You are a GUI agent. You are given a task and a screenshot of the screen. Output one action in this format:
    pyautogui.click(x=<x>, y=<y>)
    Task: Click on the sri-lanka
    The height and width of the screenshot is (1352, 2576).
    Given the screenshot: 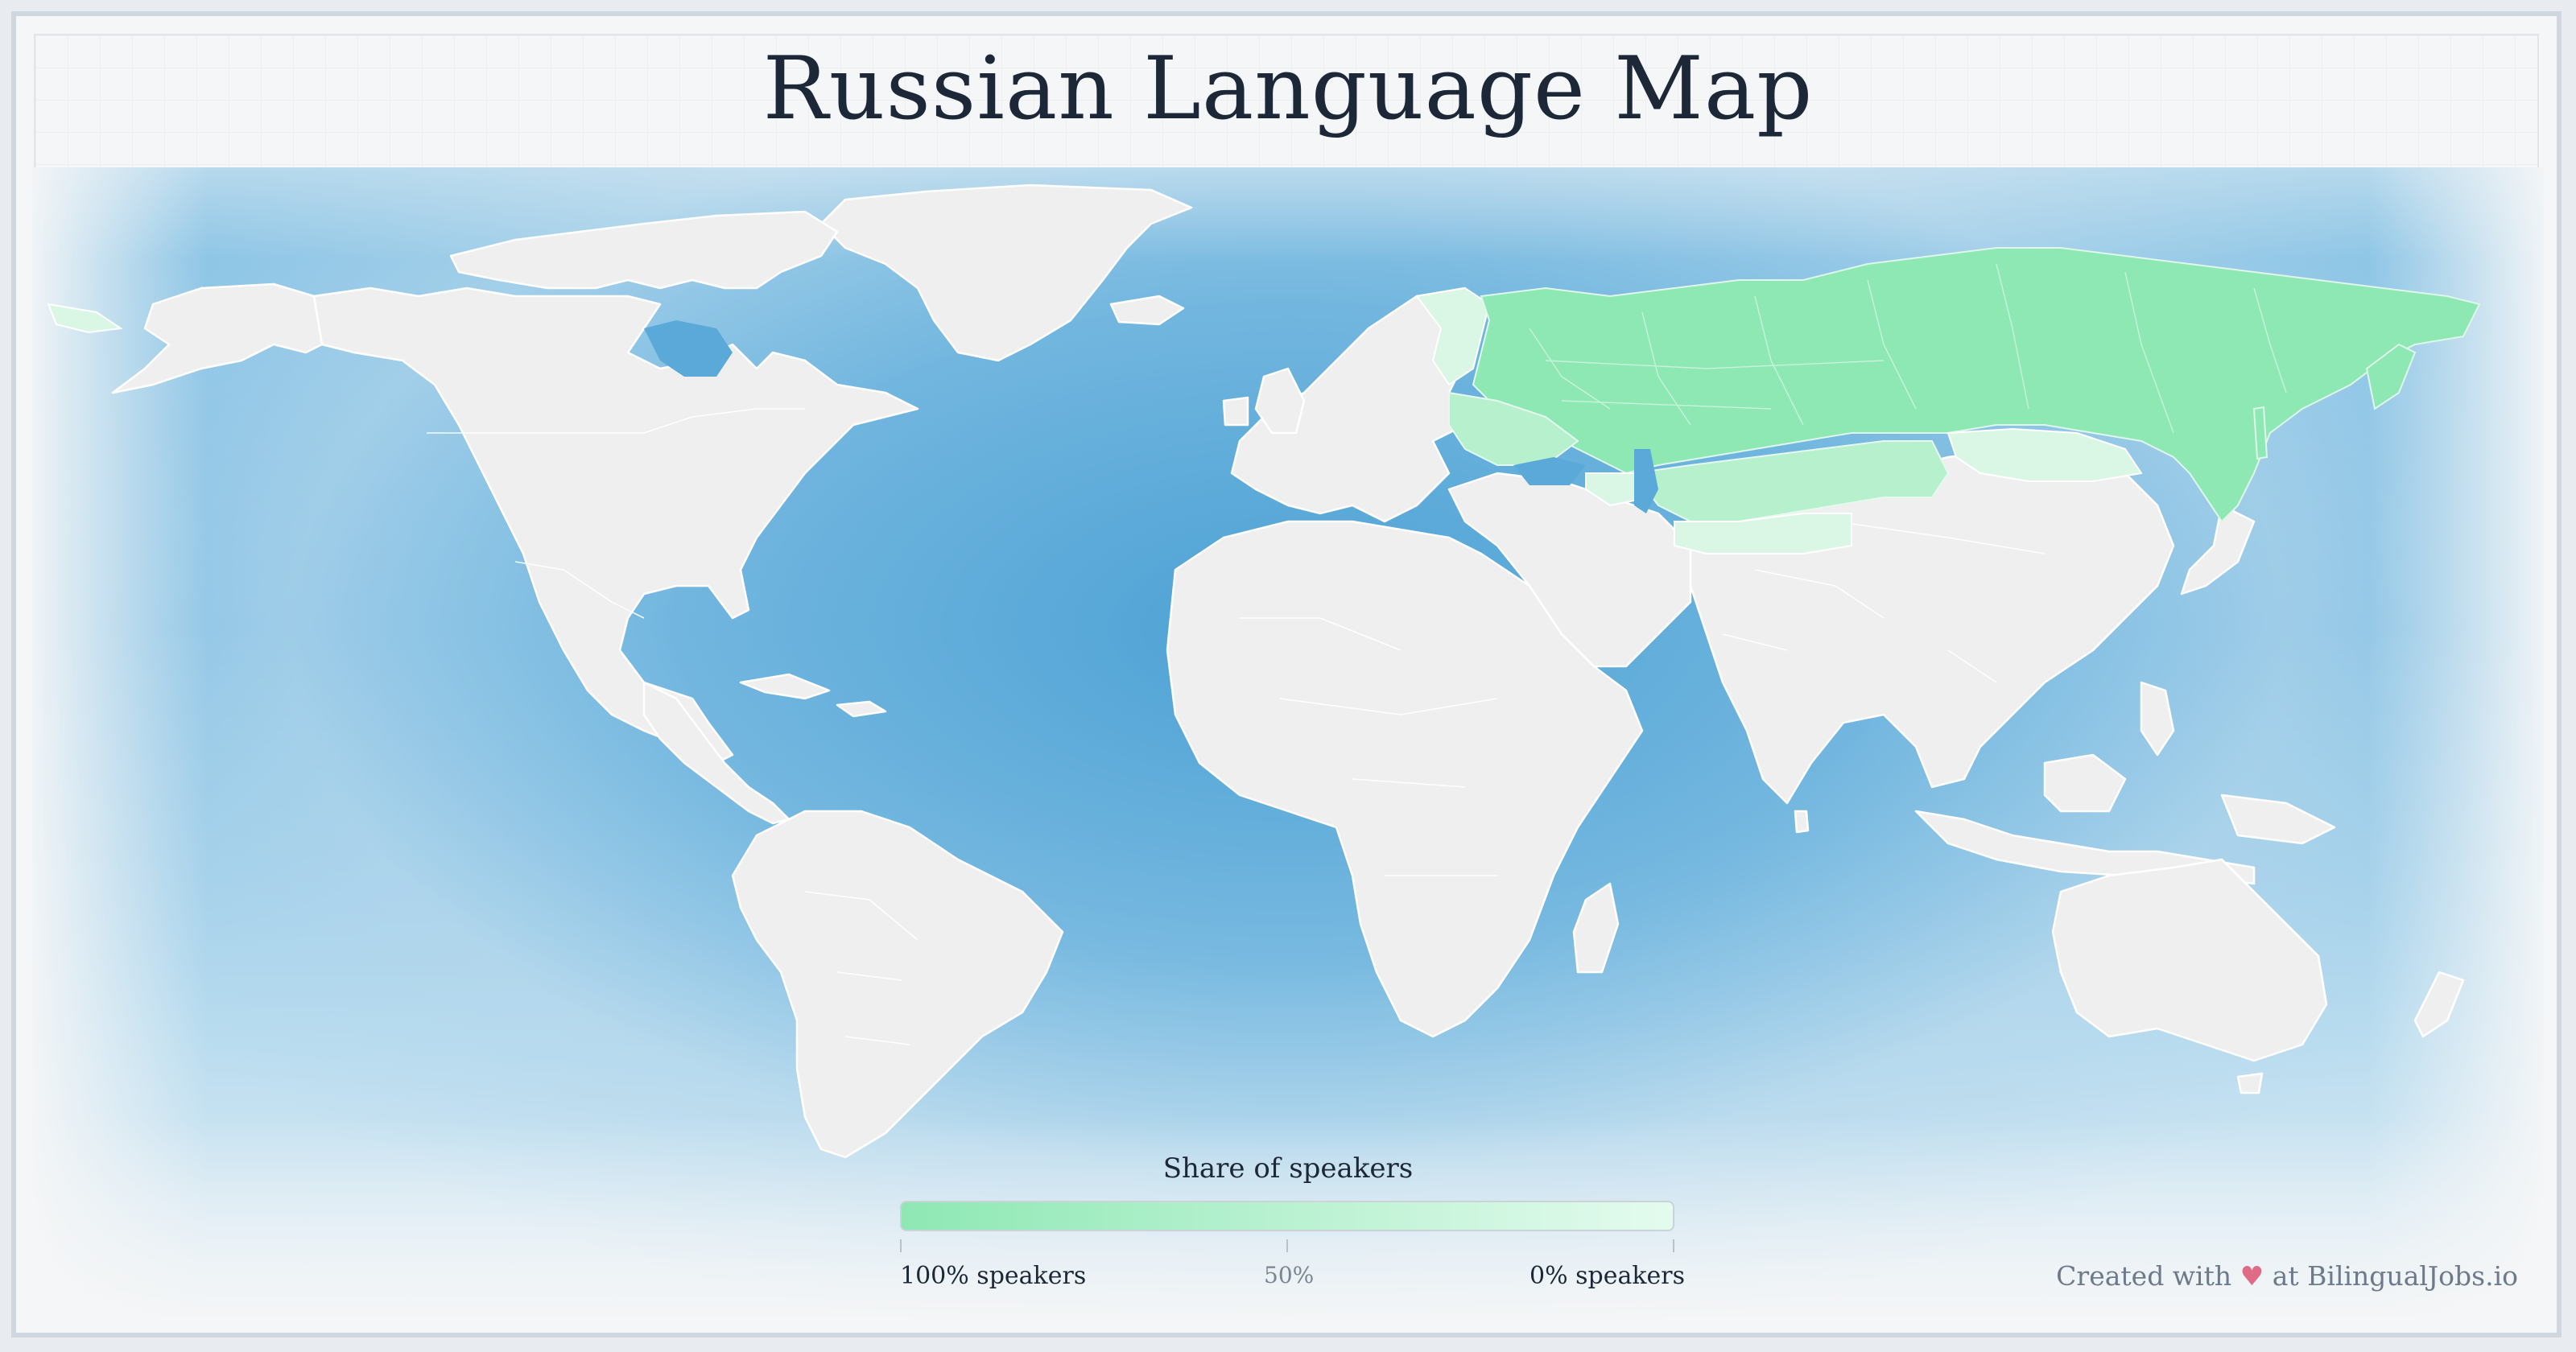 What is the action you would take?
    pyautogui.click(x=1802, y=822)
    